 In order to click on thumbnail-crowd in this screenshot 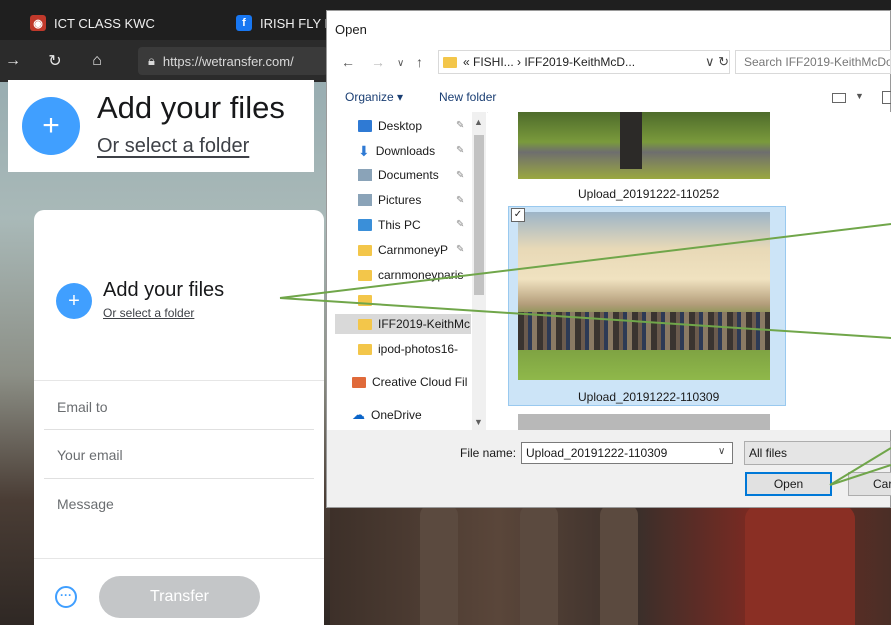, I will do `click(644, 331)`.